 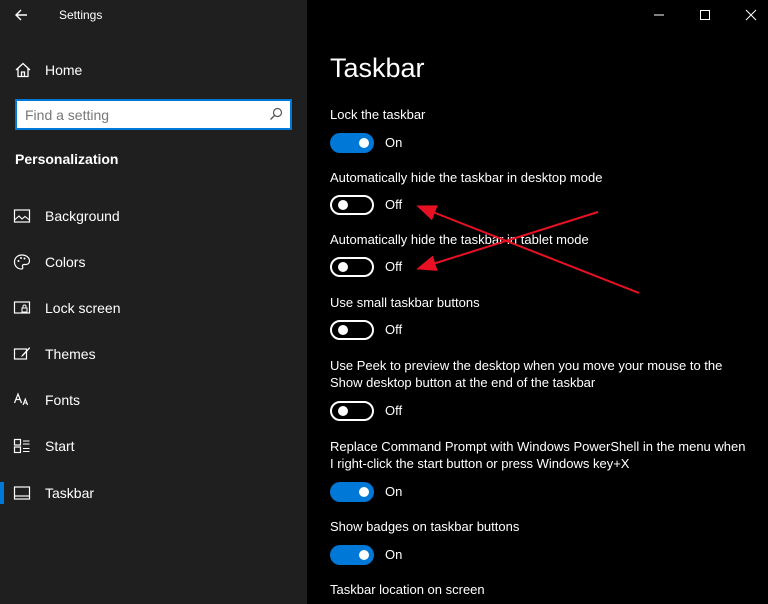 I want to click on home-icon, so click(x=23, y=70).